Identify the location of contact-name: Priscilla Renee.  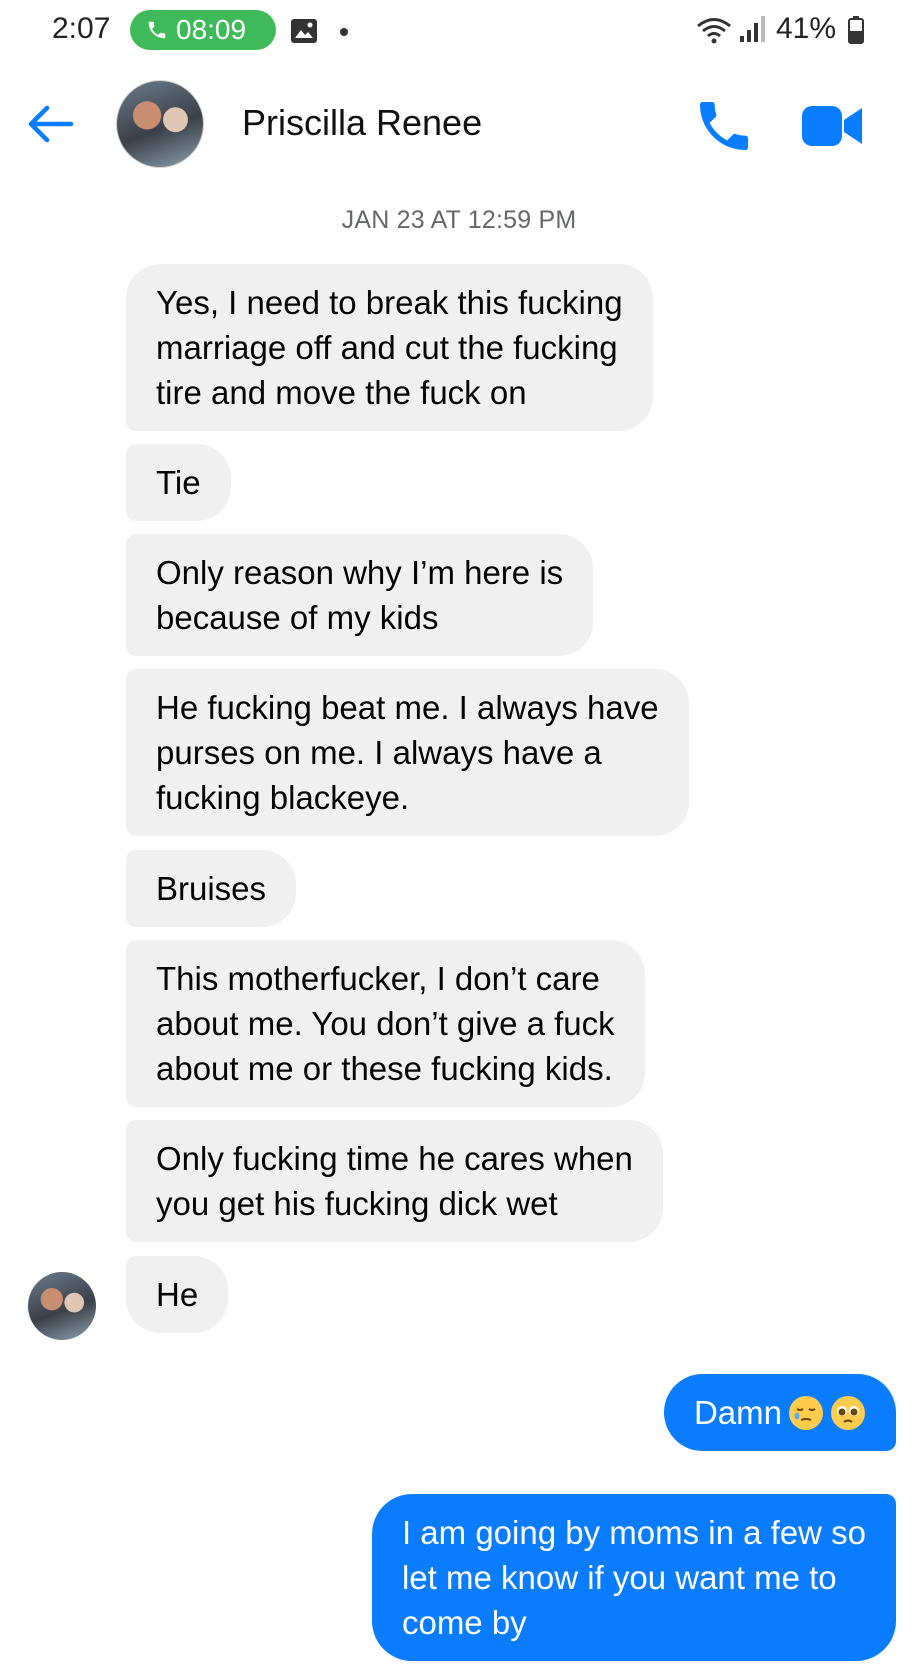
(362, 123).